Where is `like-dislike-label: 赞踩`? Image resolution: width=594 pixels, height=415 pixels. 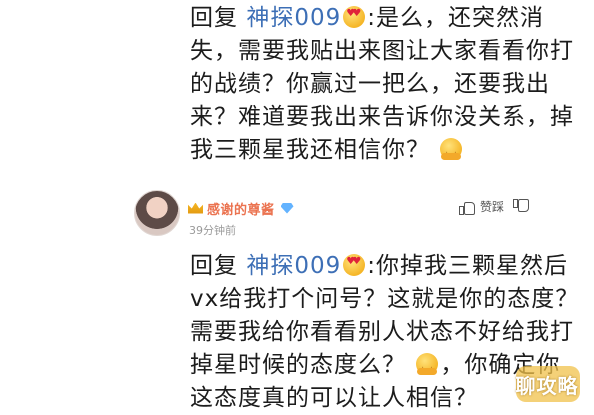 like-dislike-label: 赞踩 is located at coordinates (492, 206).